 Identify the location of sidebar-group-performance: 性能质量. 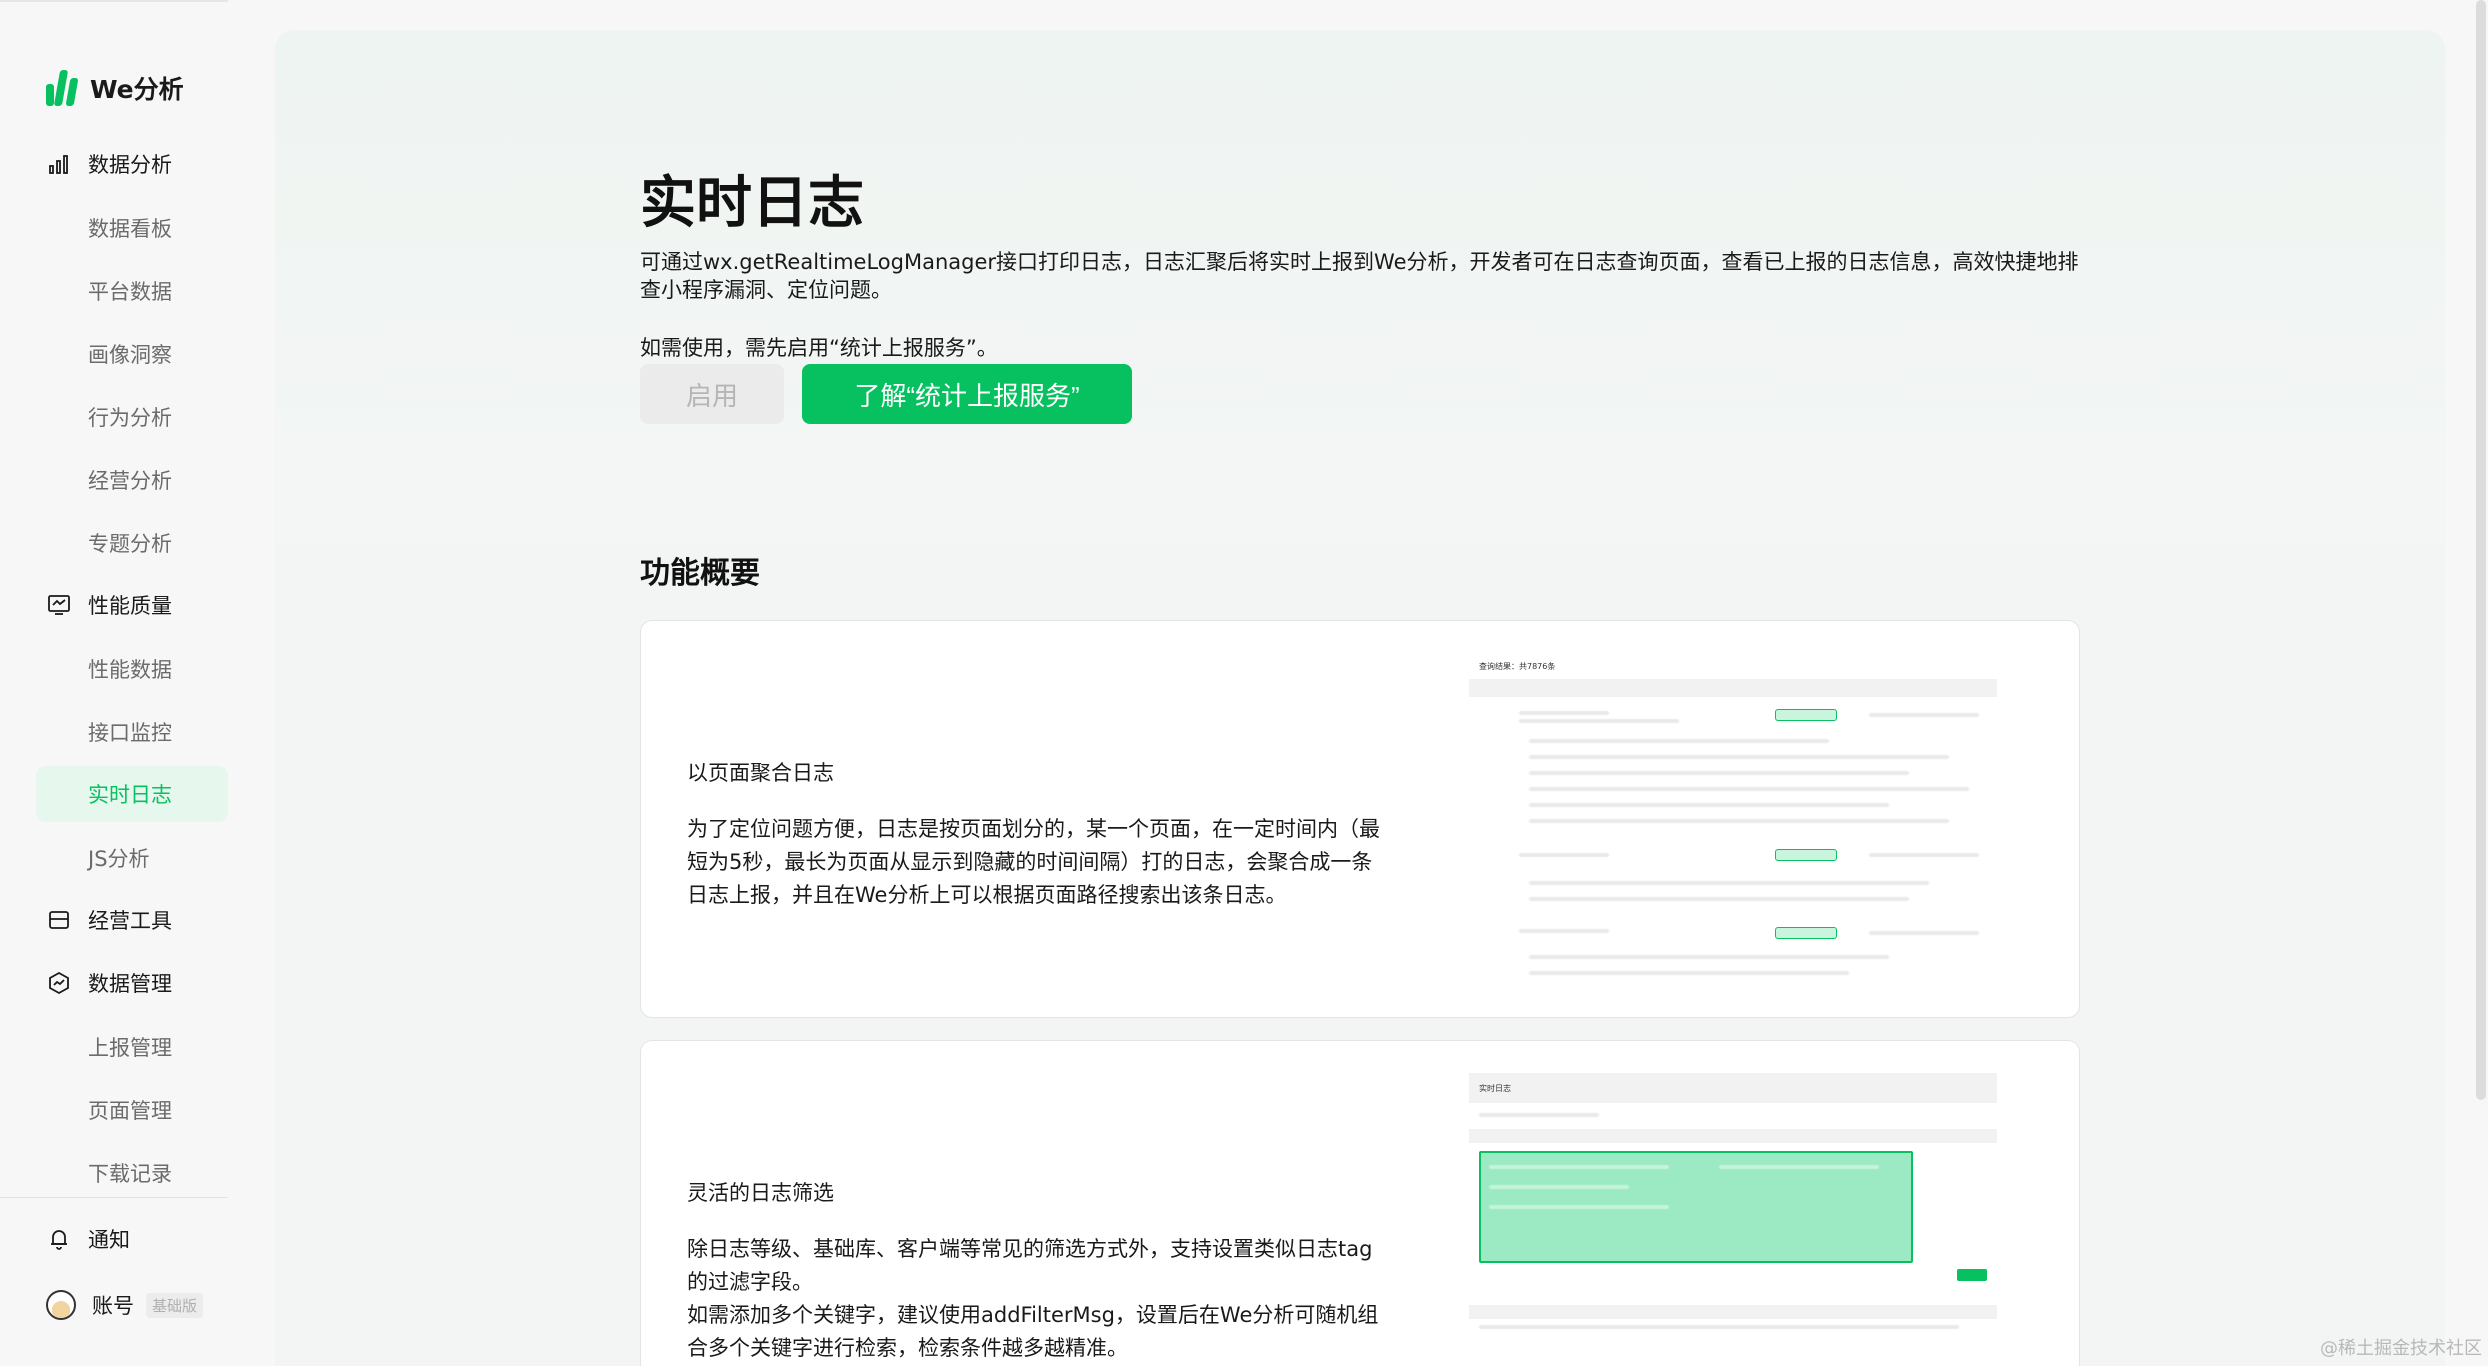
(109, 605).